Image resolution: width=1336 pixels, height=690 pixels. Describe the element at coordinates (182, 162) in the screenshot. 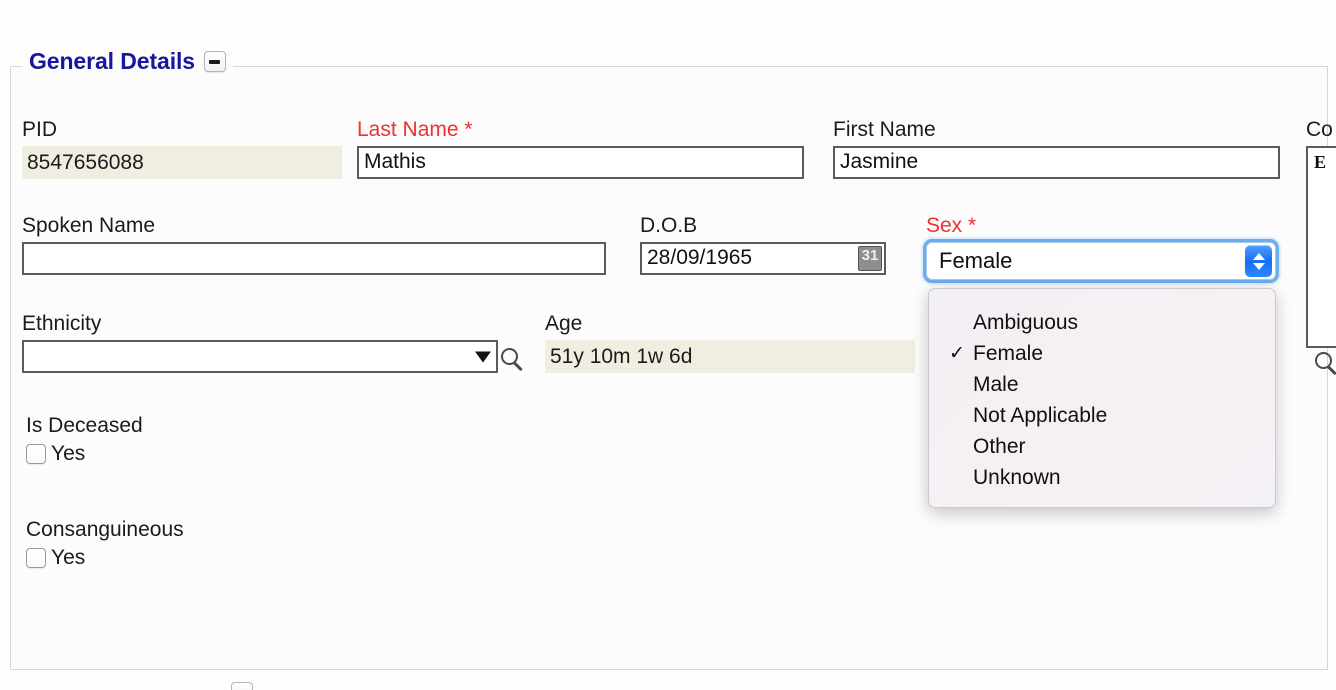

I see `pid-value: 8547656088` at that location.